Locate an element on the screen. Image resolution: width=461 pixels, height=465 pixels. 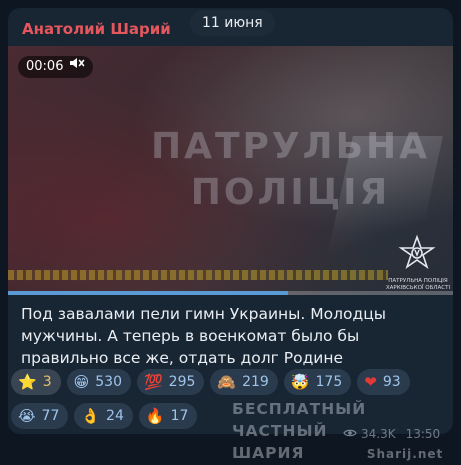
mind-blown-icon: 🤯 is located at coordinates (300, 382).